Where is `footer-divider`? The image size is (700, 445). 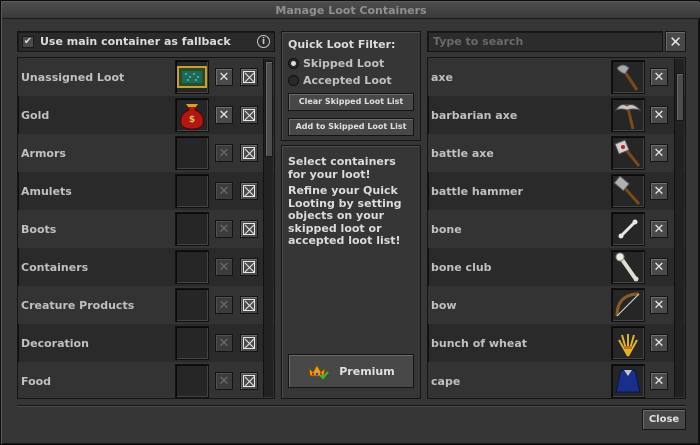 footer-divider is located at coordinates (351, 406).